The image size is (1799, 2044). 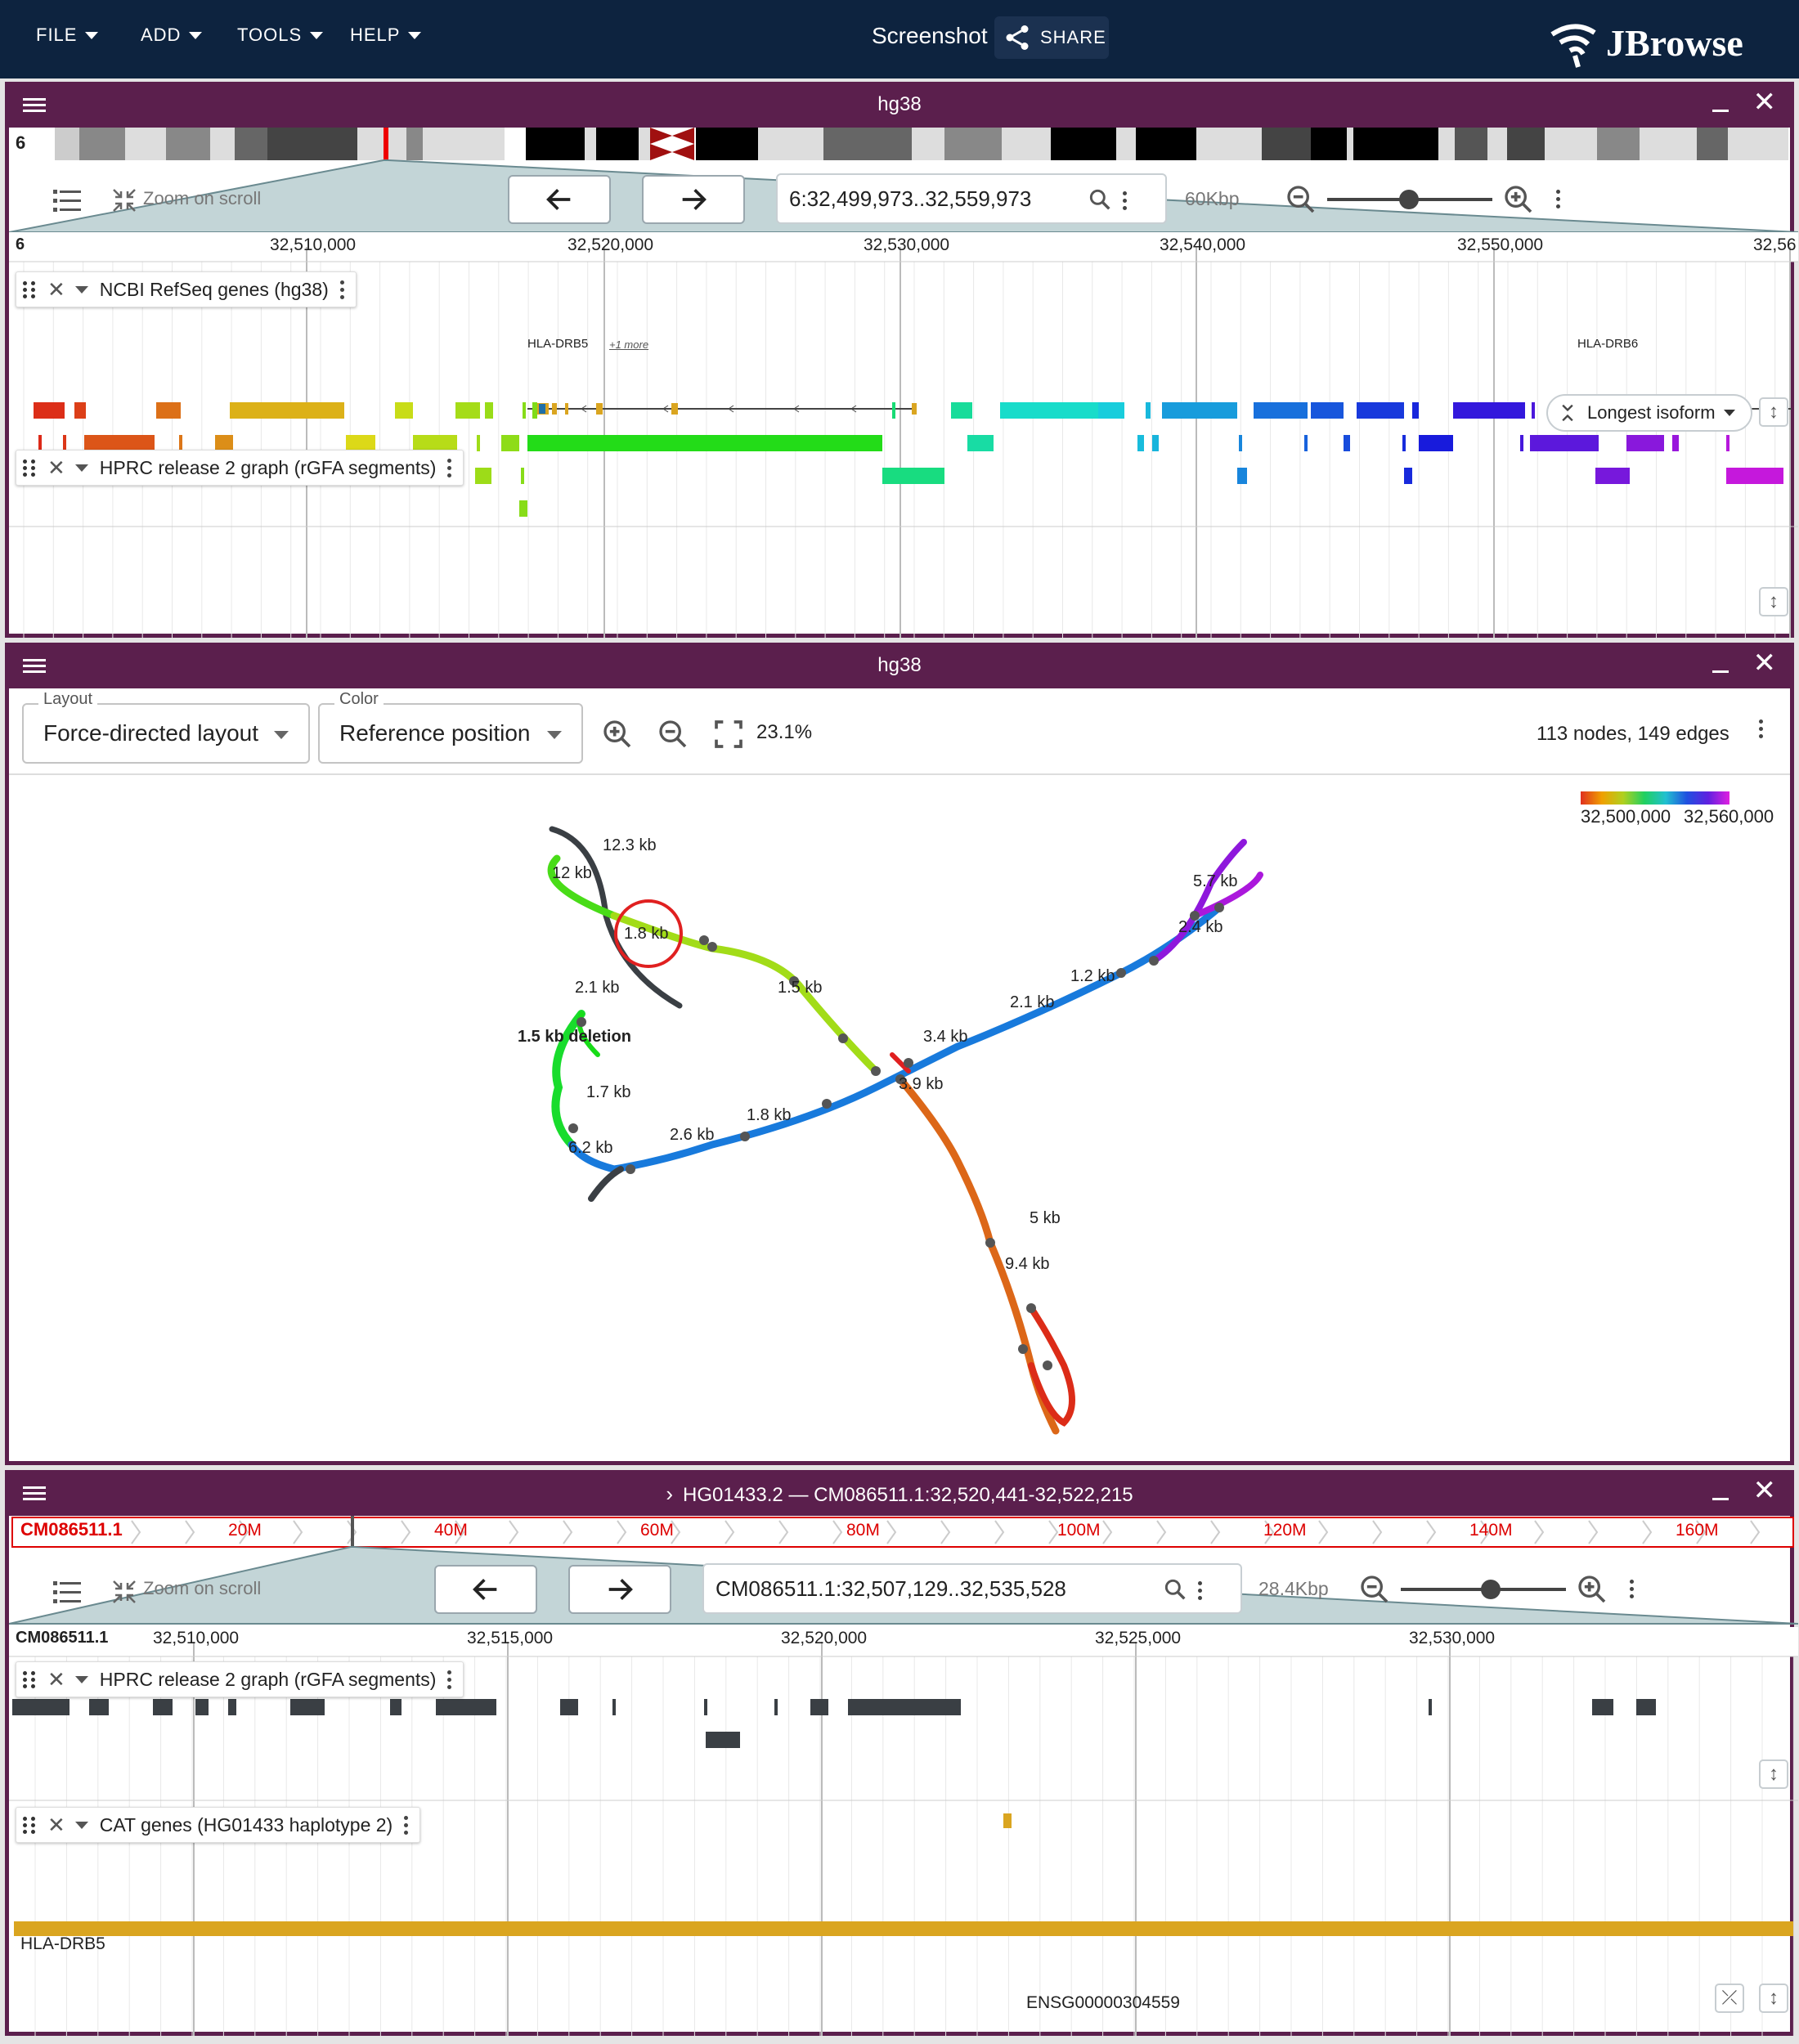 I want to click on more-genes-link: +1 more, so click(x=629, y=345).